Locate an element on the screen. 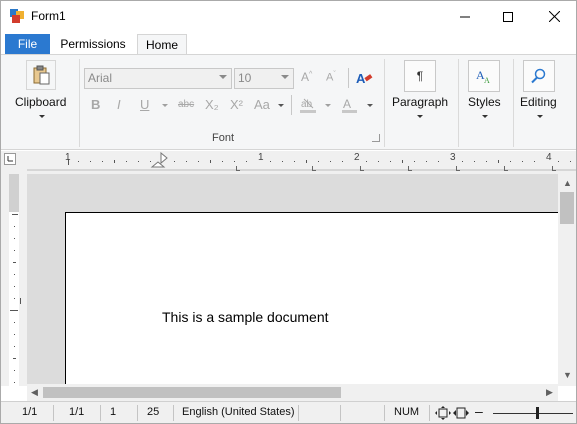 Image resolution: width=577 pixels, height=424 pixels. vertical-ruler is located at coordinates (14, 280).